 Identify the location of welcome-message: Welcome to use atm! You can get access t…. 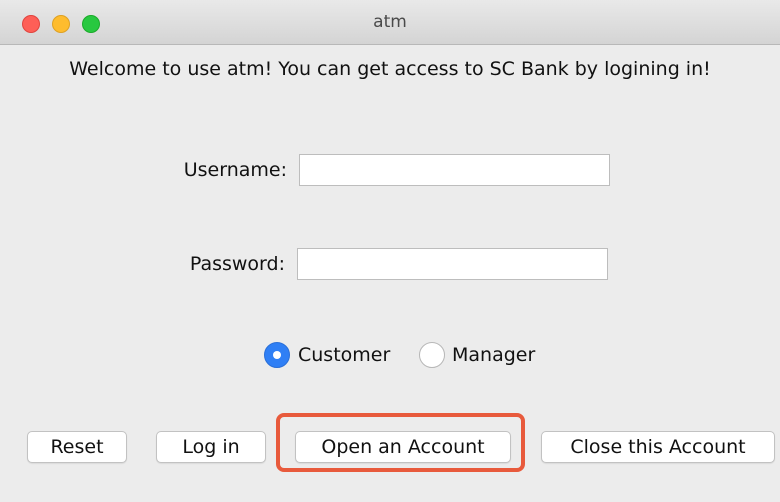
(390, 69).